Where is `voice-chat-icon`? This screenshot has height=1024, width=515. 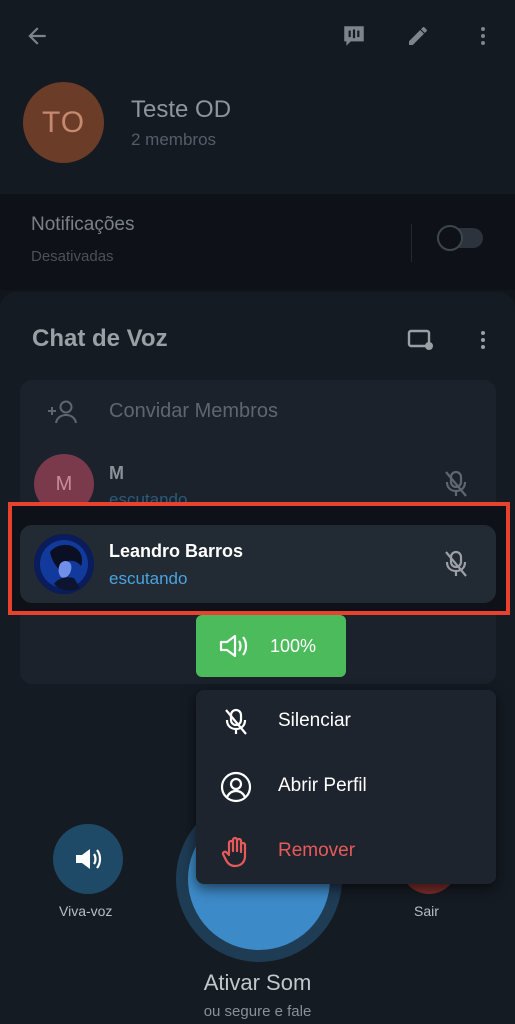 voice-chat-icon is located at coordinates (354, 36).